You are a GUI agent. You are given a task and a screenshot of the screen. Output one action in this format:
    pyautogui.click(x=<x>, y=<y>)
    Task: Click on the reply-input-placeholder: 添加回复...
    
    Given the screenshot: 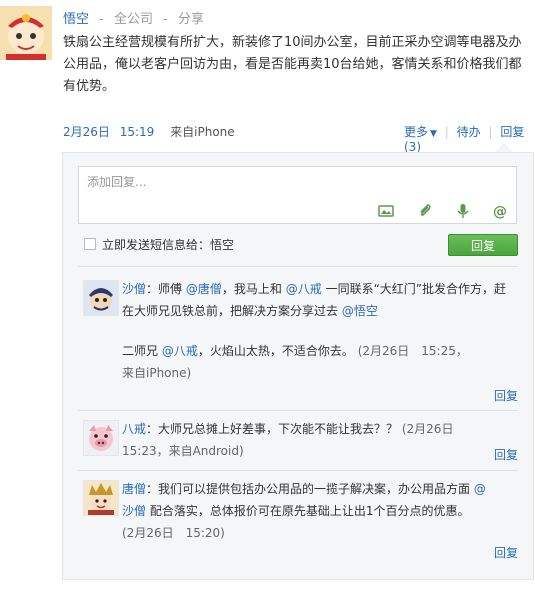 What is the action you would take?
    pyautogui.click(x=117, y=182)
    